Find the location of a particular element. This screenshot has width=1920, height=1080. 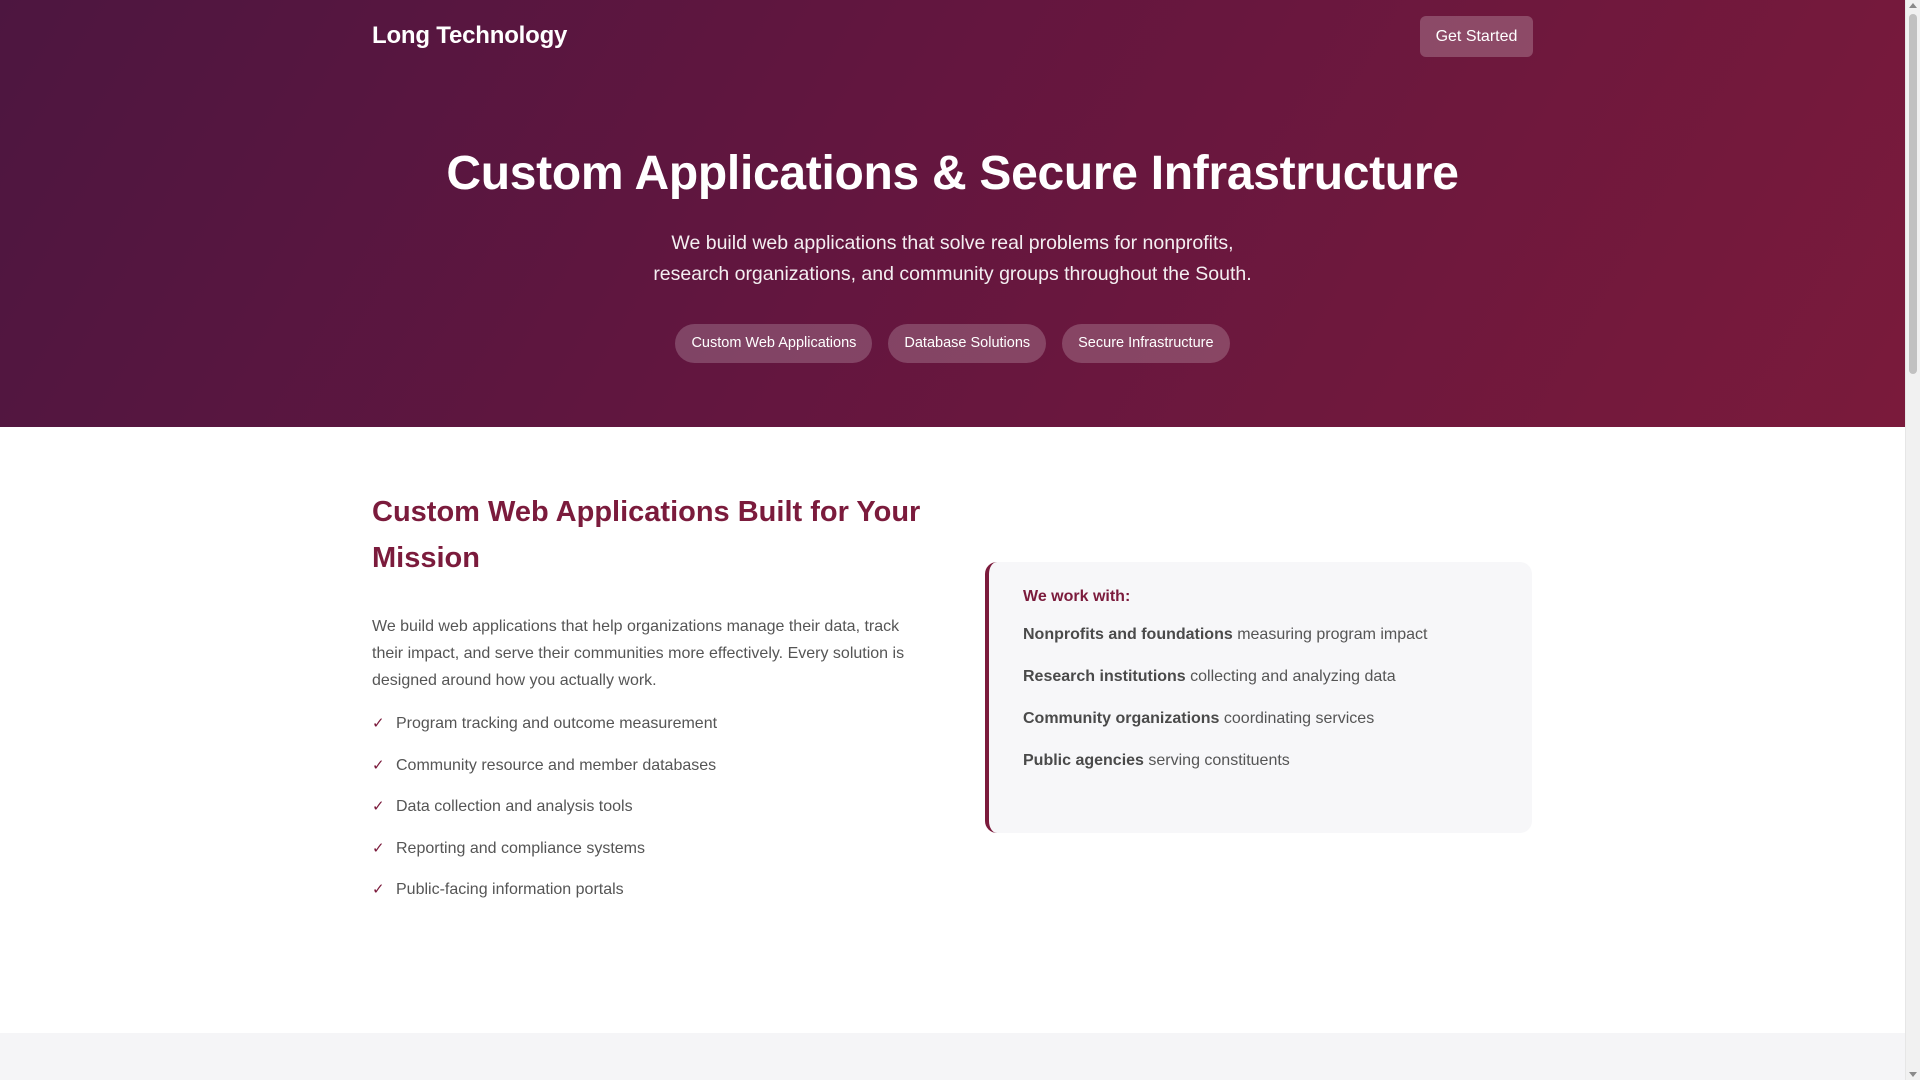

pill-custom-web-applications: Custom Web Applications is located at coordinates (774, 343).